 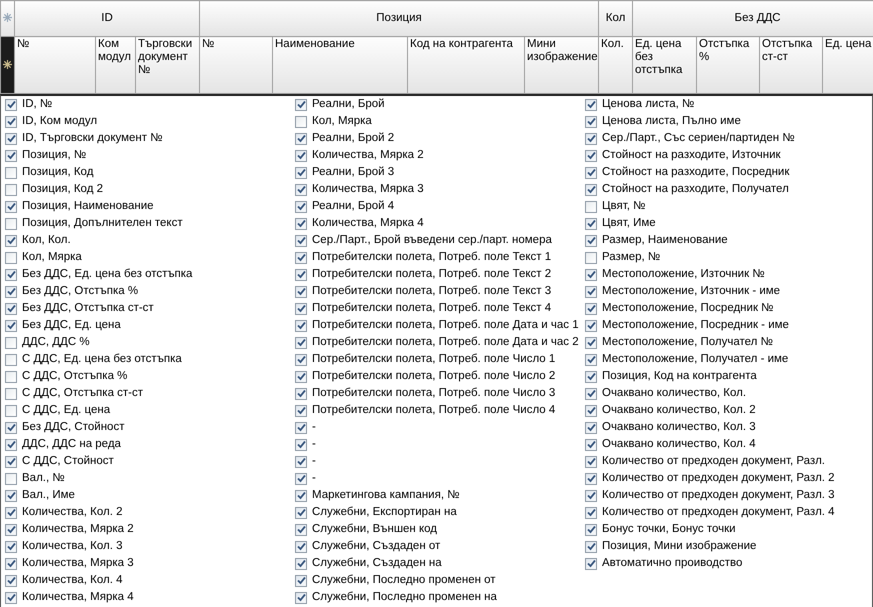 What do you see at coordinates (434, 411) in the screenshot?
I see `checkbox-label: Потребителски полета, Потреб. поле Число 4` at bounding box center [434, 411].